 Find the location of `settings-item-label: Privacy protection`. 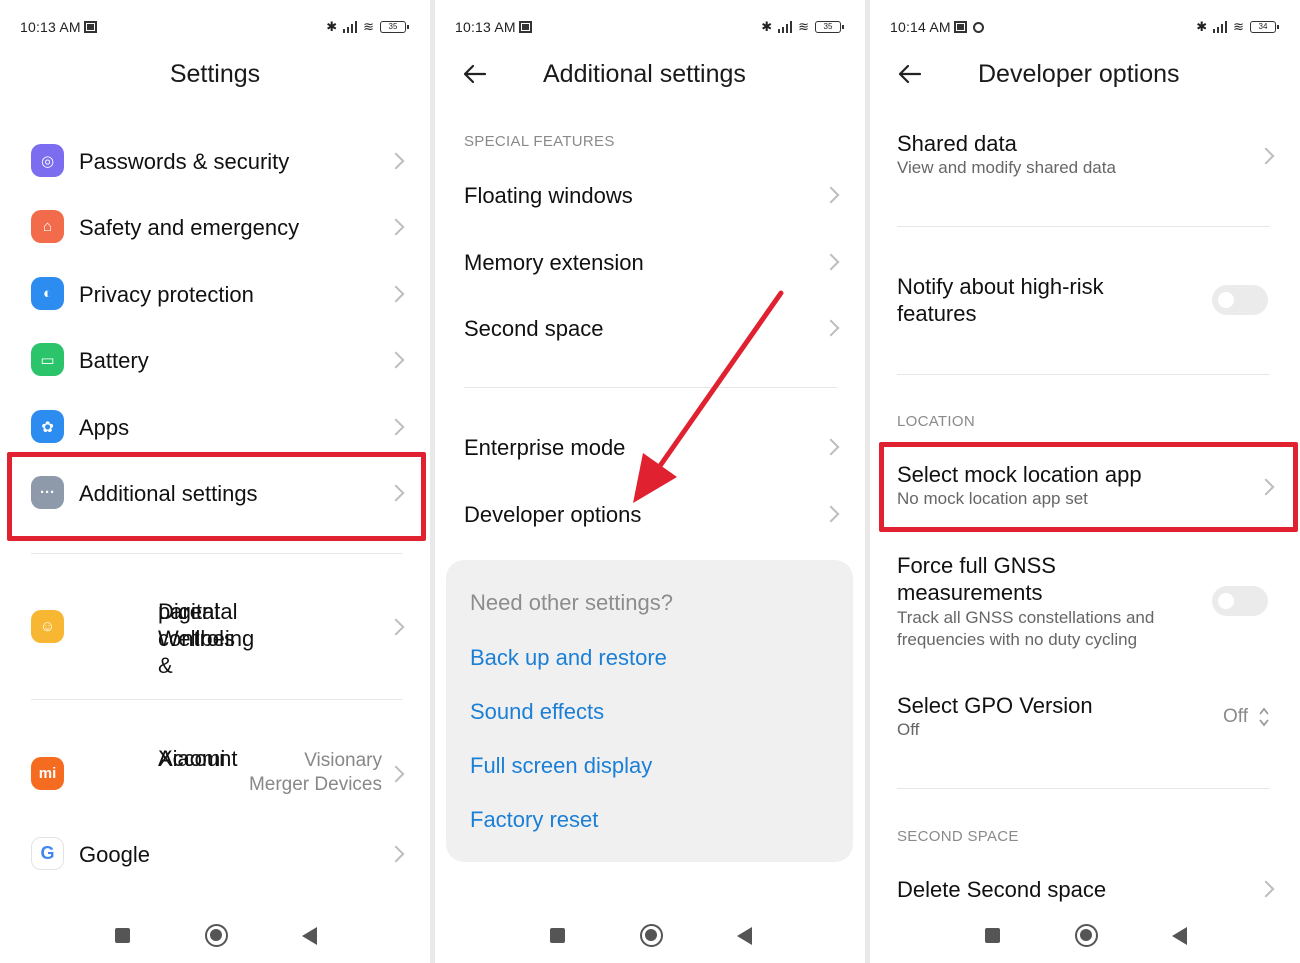

settings-item-label: Privacy protection is located at coordinates (166, 294).